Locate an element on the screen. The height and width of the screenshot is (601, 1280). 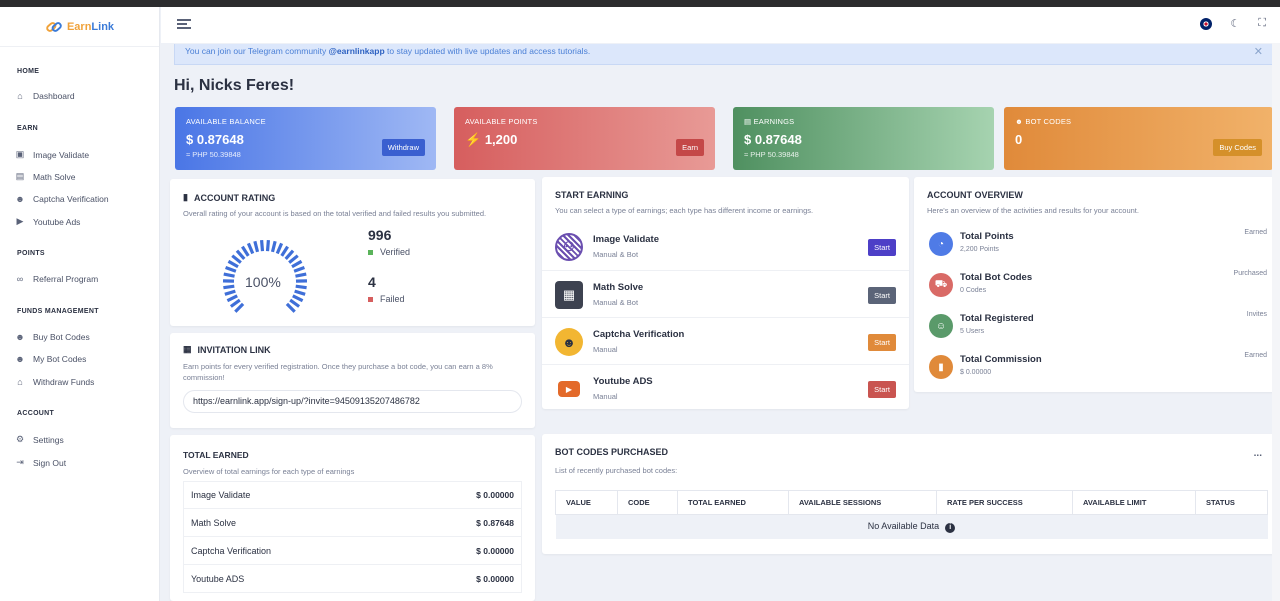
sidebar-item-sign-out: ⇥ Sign Out is located at coordinates (40, 462).